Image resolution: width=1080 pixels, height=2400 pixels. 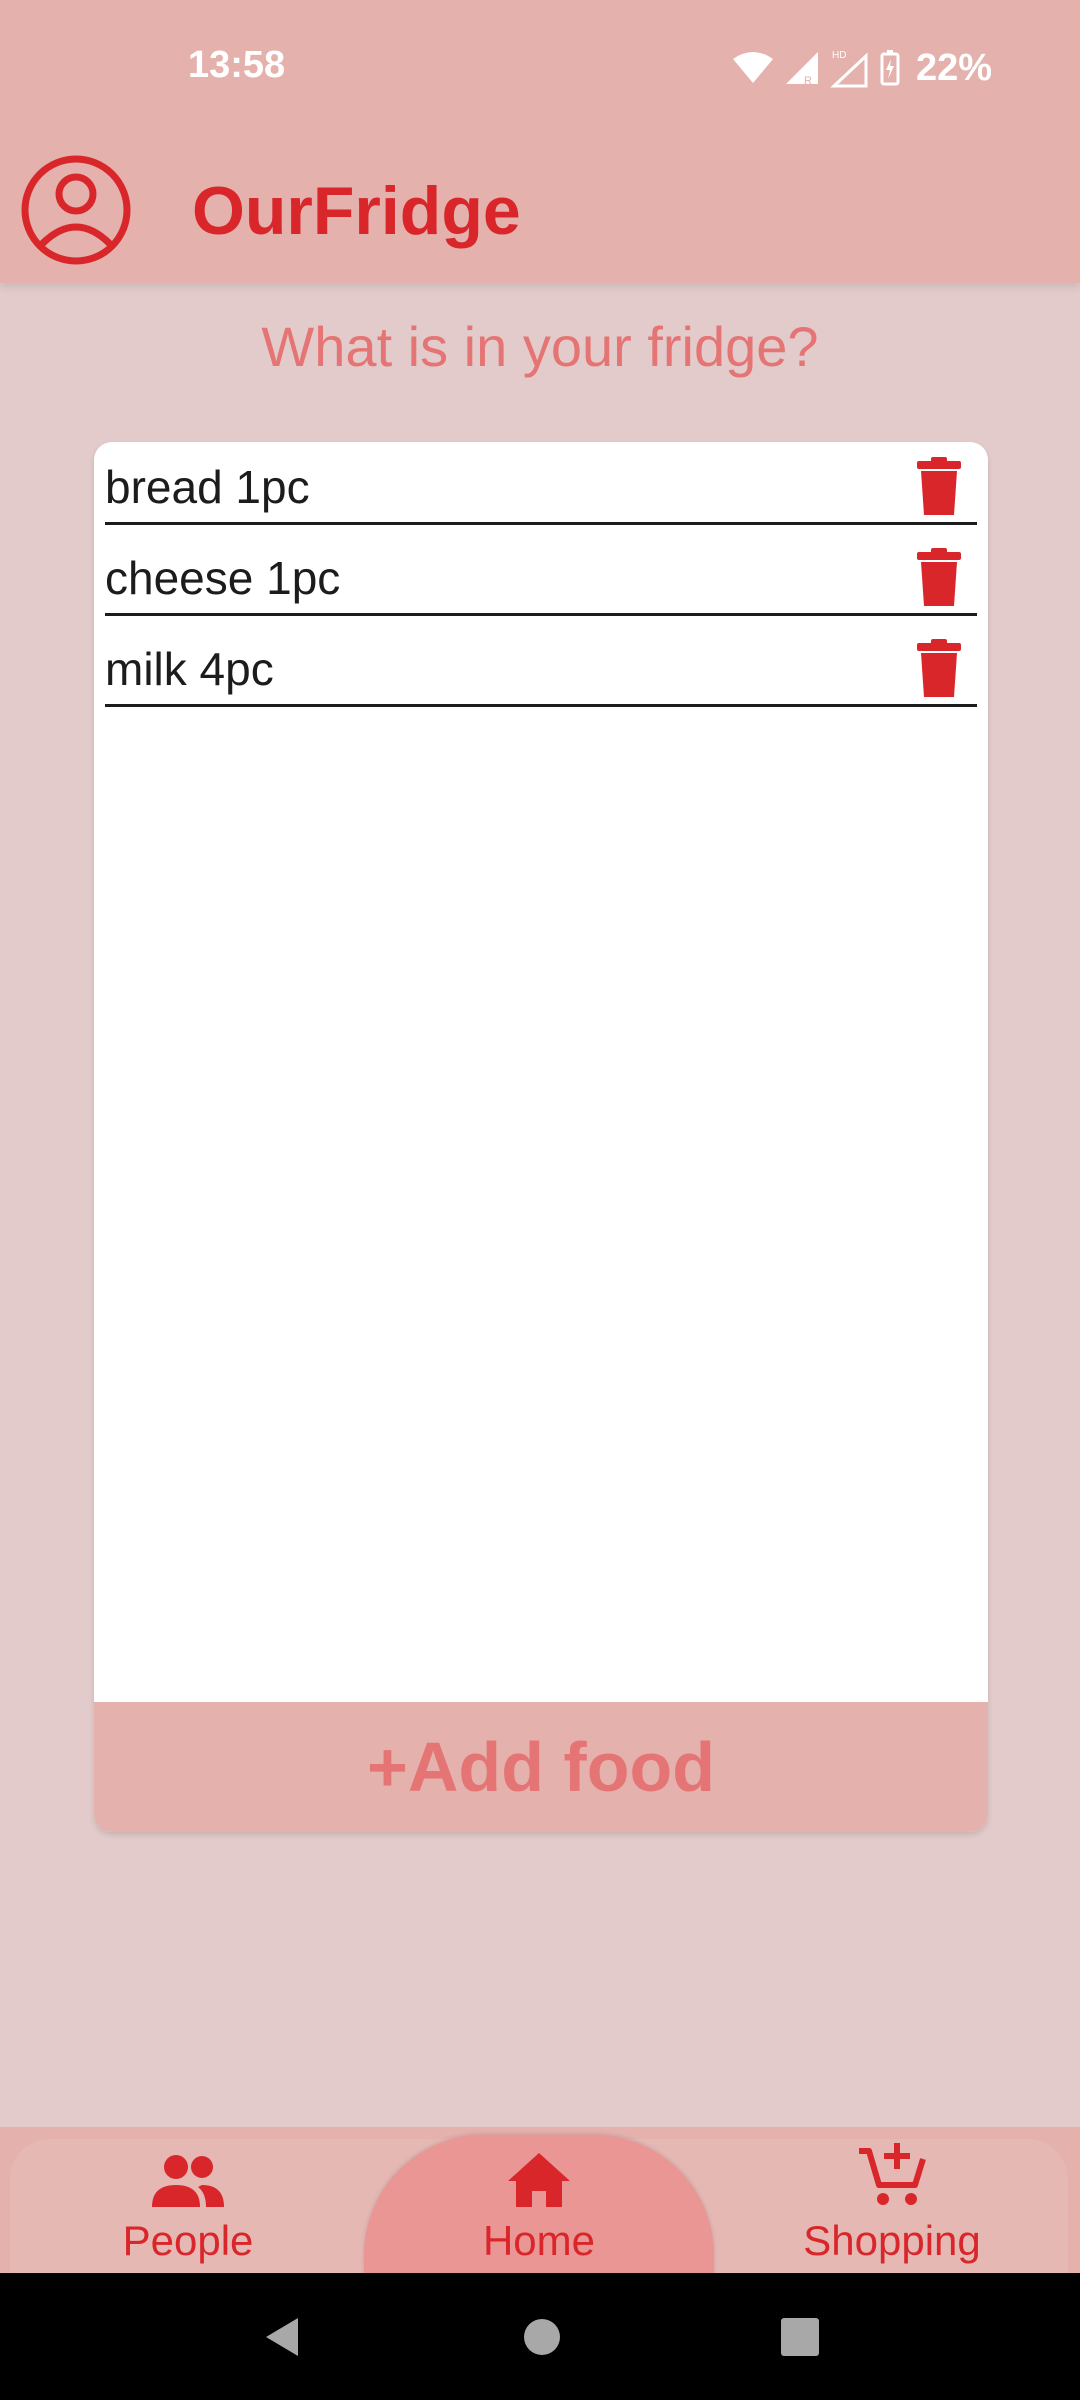 I want to click on top-app-bar: 13:58 R HD 22% OurFridge, so click(x=540, y=141).